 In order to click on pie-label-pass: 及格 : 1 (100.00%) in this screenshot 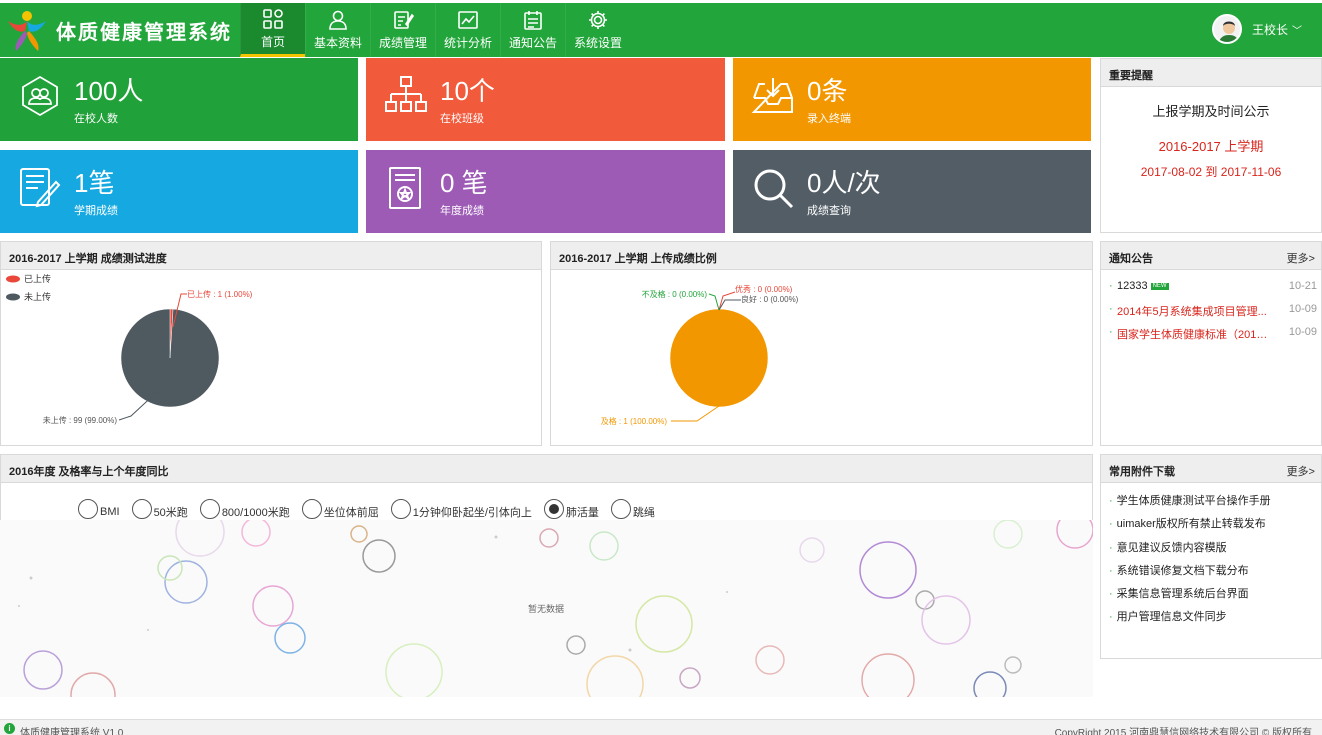, I will do `click(634, 421)`.